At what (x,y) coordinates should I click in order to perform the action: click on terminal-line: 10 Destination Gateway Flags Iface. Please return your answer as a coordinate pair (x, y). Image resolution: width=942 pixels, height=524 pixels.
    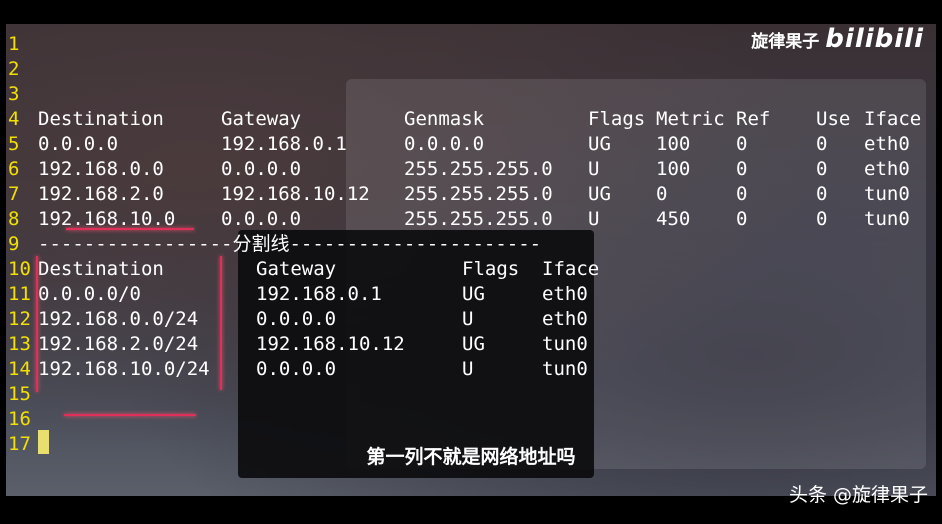
    Looking at the image, I should click on (471, 269).